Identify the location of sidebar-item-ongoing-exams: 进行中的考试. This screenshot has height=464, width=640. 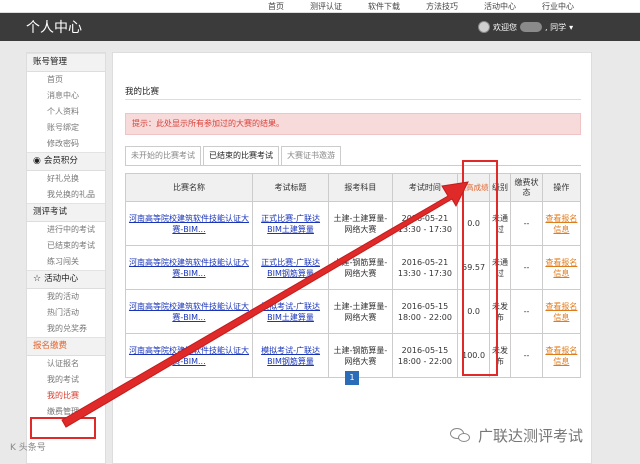
(66, 230).